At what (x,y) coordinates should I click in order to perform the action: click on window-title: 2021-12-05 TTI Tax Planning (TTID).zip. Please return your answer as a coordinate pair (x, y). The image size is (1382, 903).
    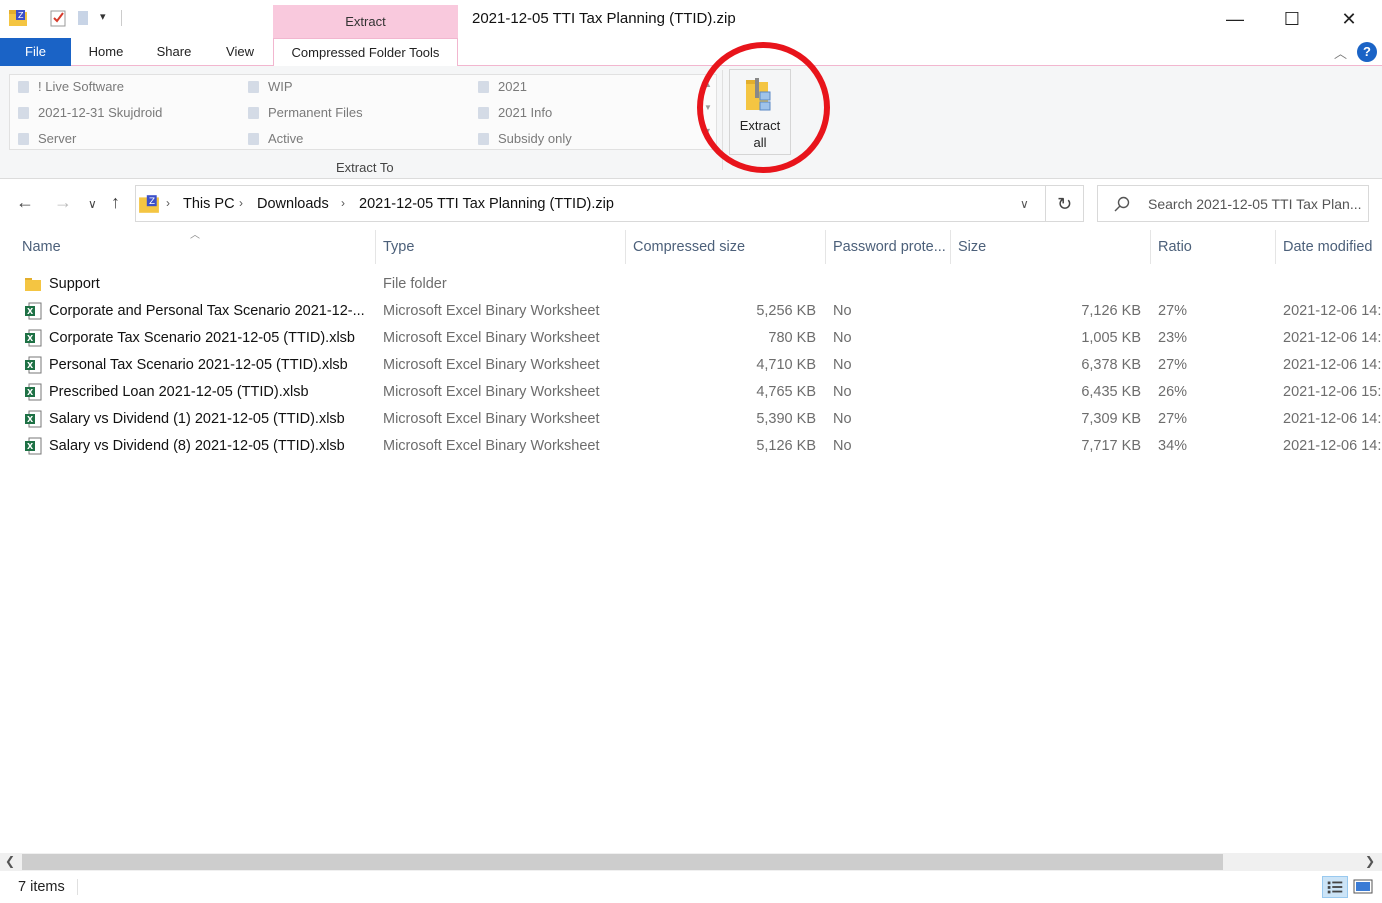
    Looking at the image, I should click on (604, 18).